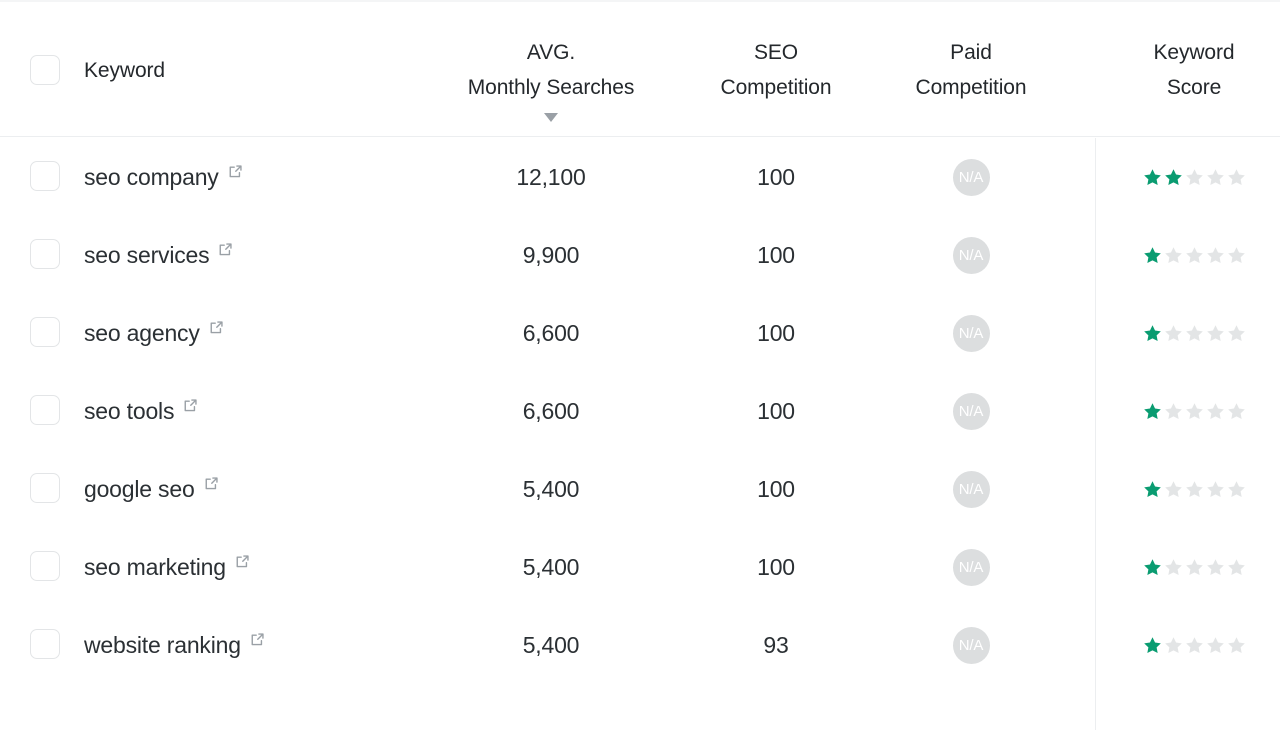 Image resolution: width=1280 pixels, height=730 pixels. What do you see at coordinates (551, 70) in the screenshot?
I see `column-header-avg-monthly-searches: AVG. Monthly Searches` at bounding box center [551, 70].